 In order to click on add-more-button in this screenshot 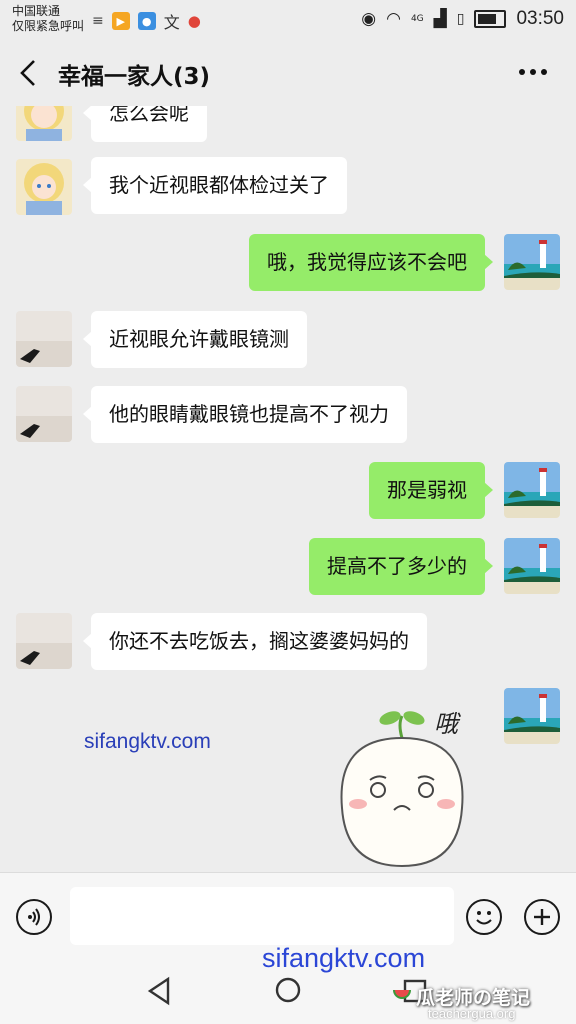, I will do `click(542, 917)`.